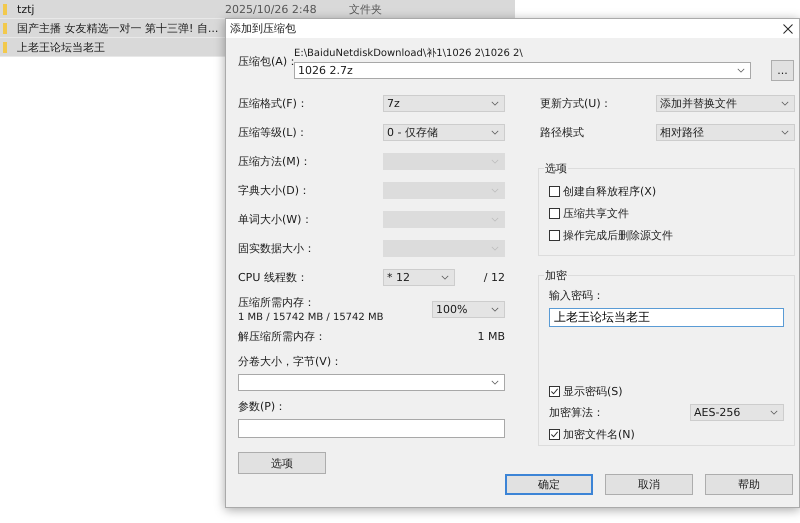 The height and width of the screenshot is (523, 800). I want to click on window-title: 添加到压缩包, so click(263, 28).